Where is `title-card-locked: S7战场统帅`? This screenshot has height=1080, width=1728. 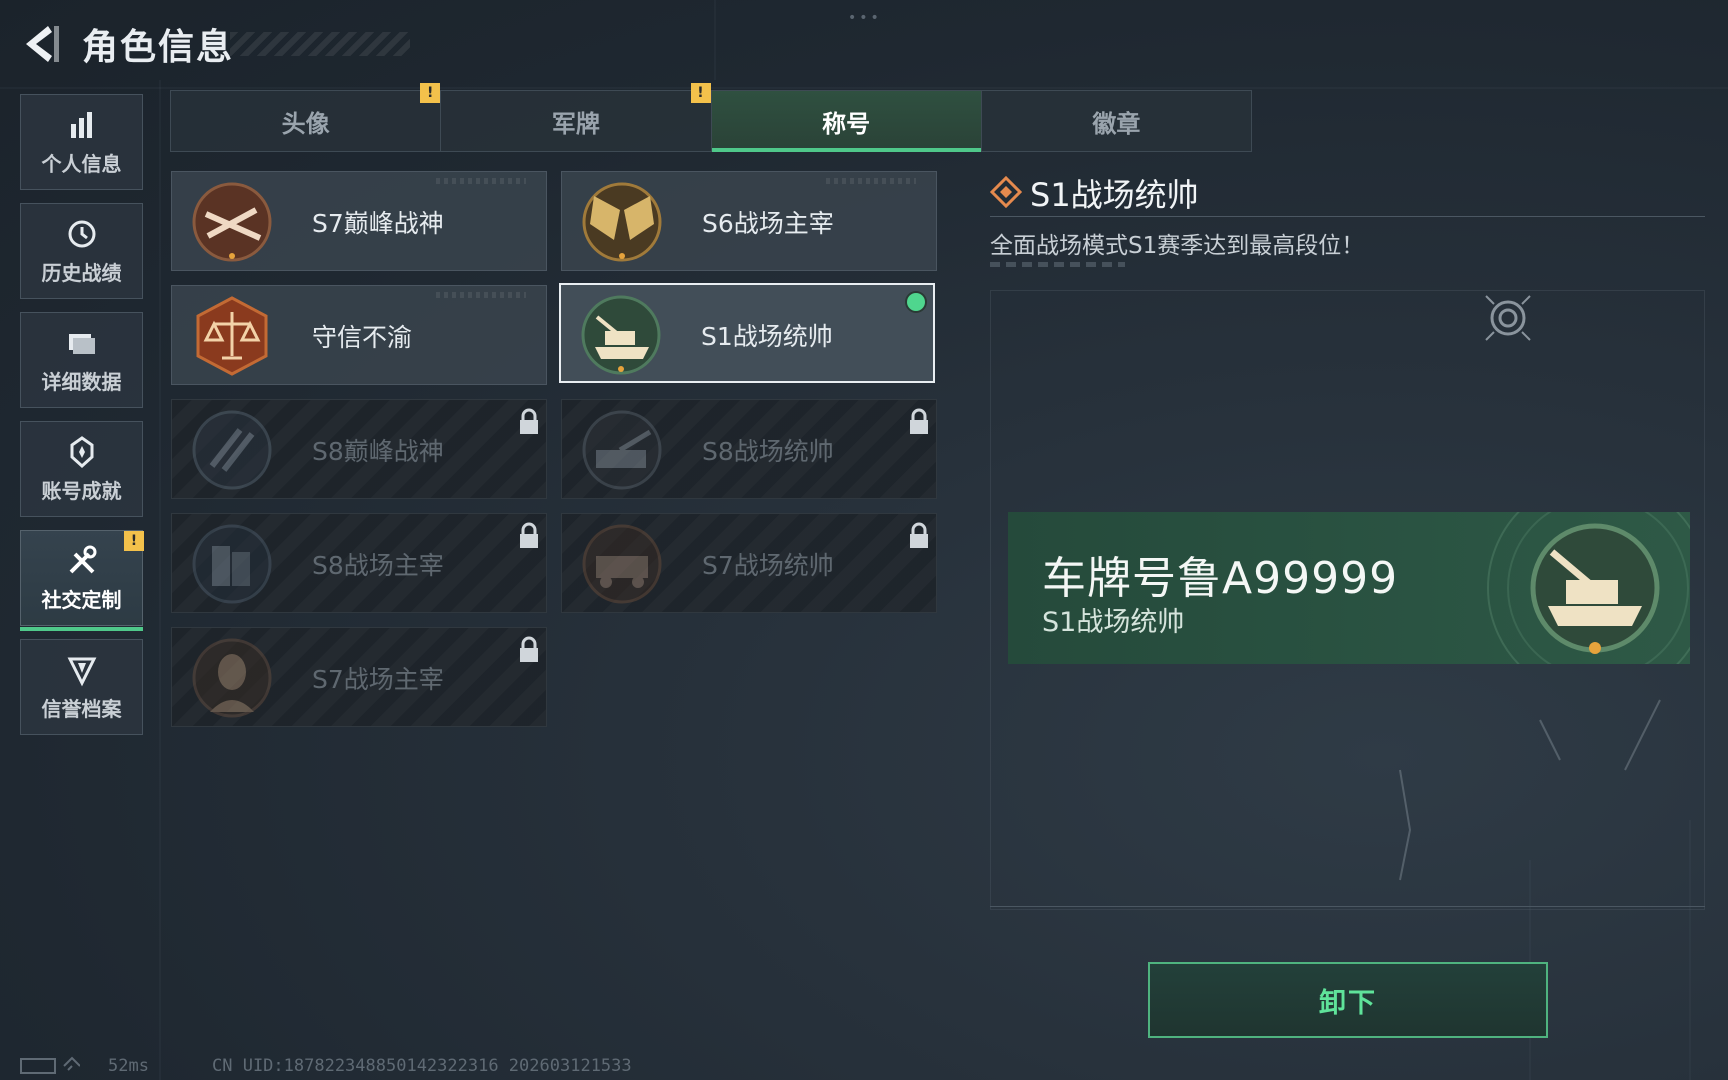
title-card-locked: S7战场统帅 is located at coordinates (749, 563).